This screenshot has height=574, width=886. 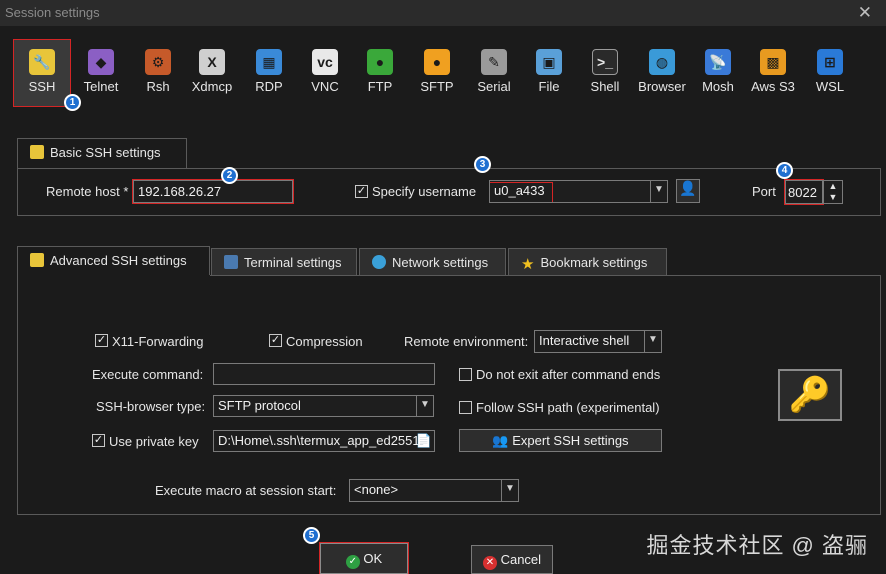 I want to click on shell-icon: >_, so click(x=605, y=62).